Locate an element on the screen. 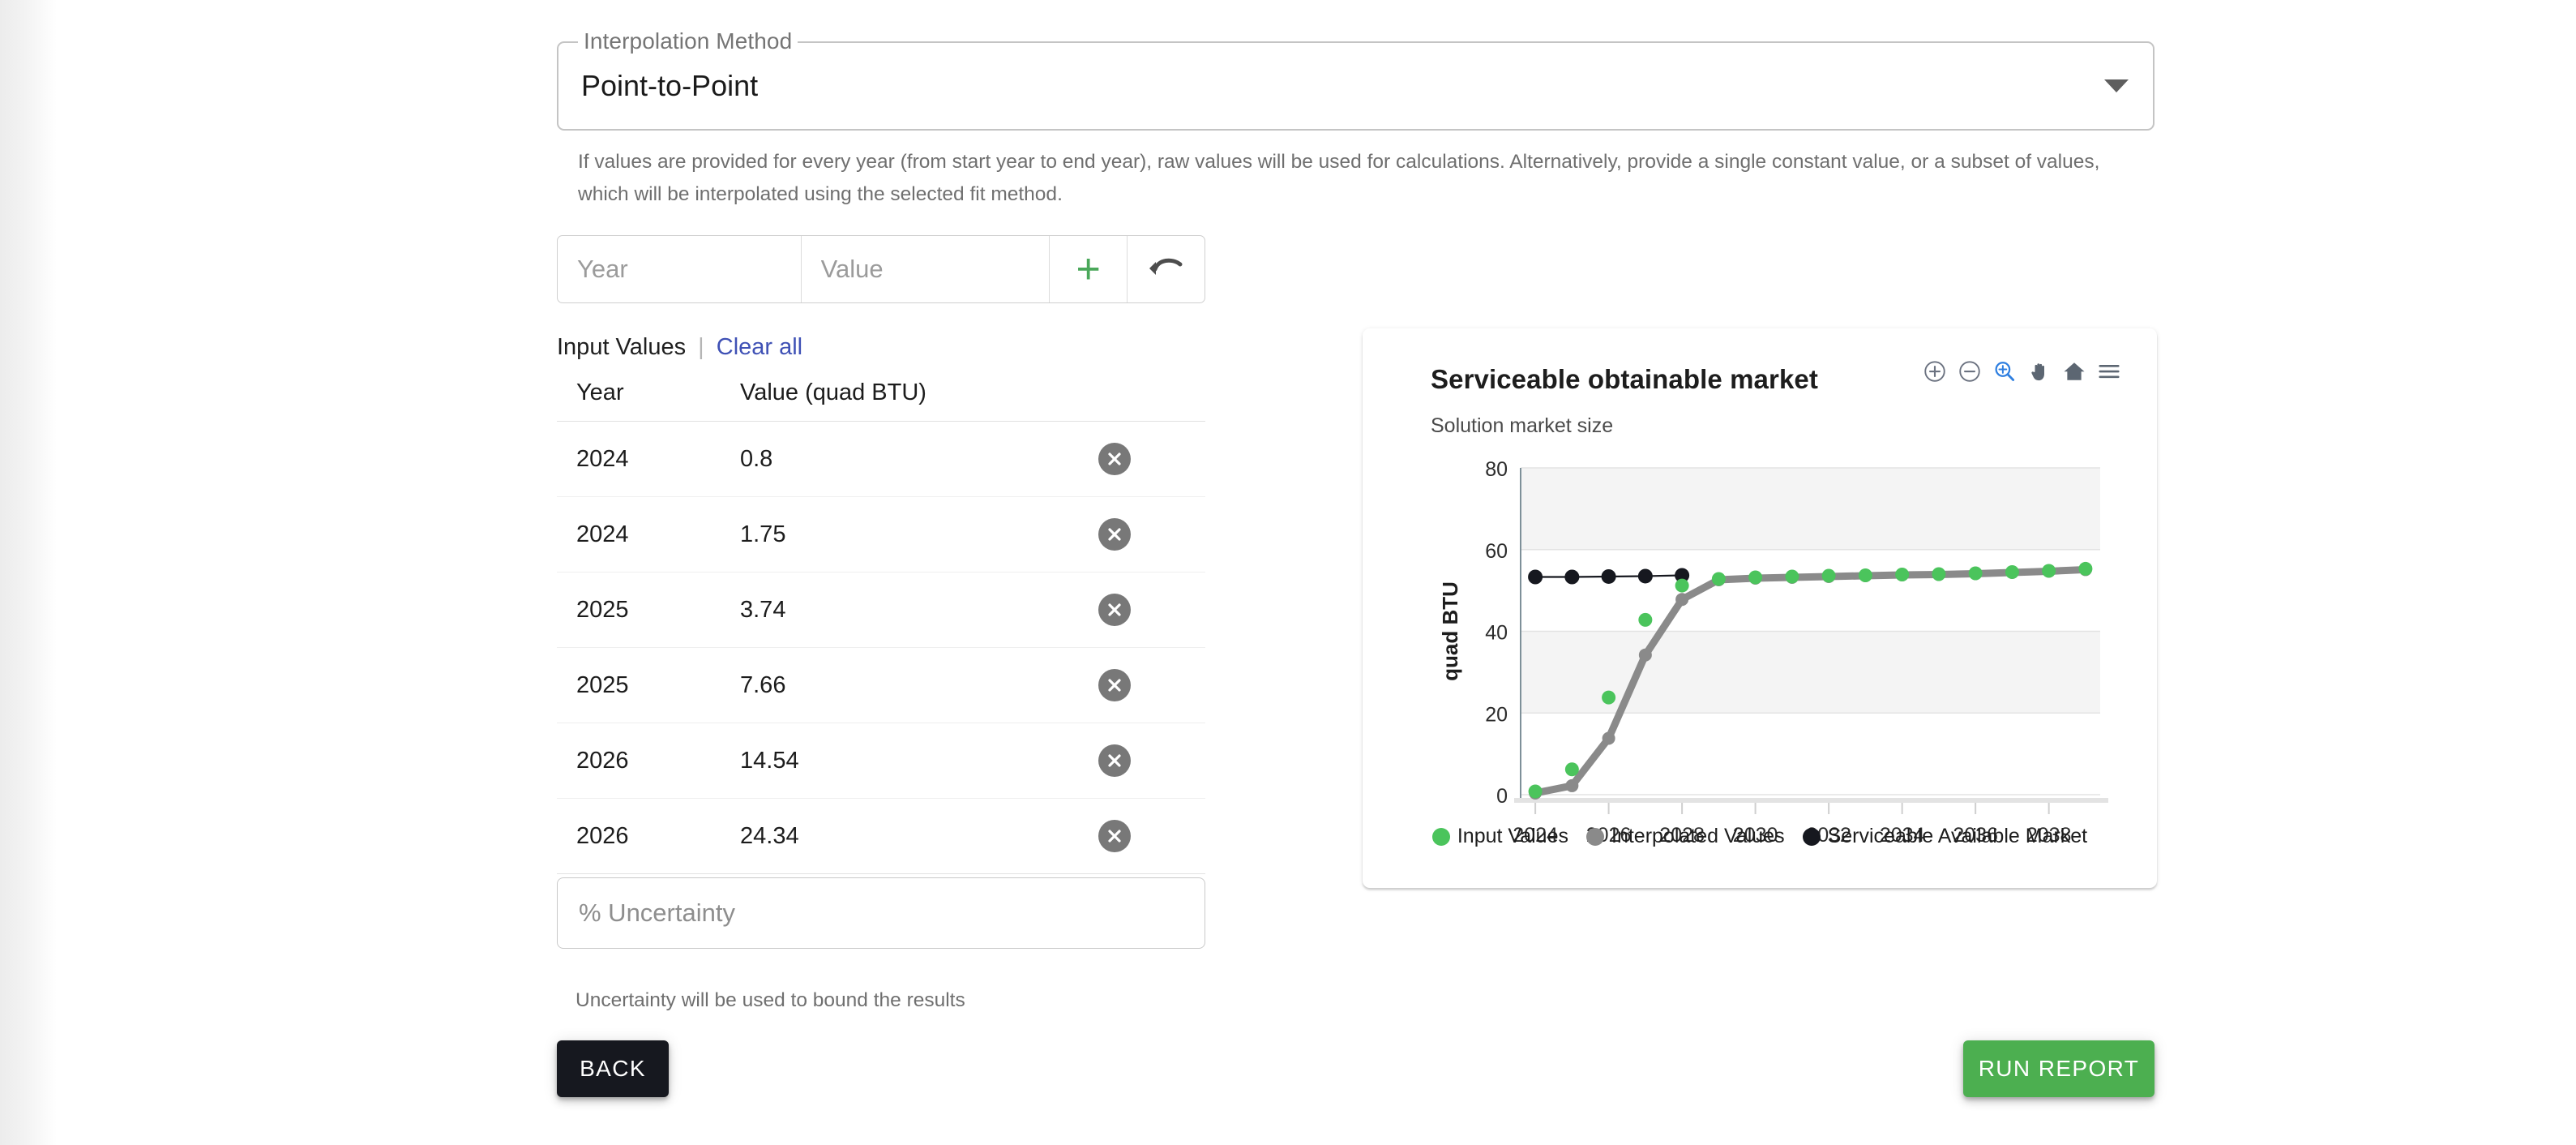 This screenshot has width=2576, height=1145. add-value-button: + is located at coordinates (1088, 269).